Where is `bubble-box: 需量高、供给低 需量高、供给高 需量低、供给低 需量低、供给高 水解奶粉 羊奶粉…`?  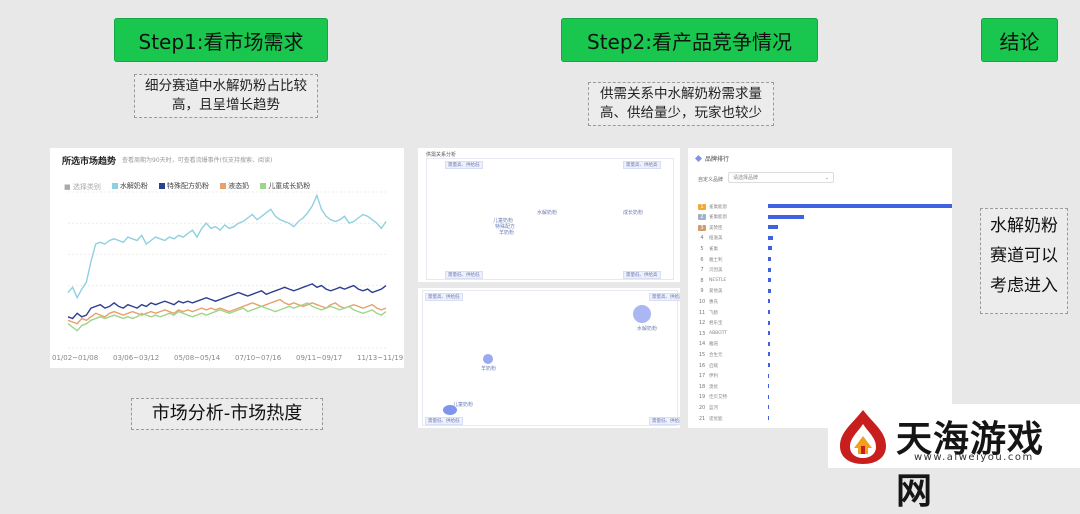
bubble-box: 需量高、供给低 需量高、供给高 需量低、供给低 需量低、供给高 水解奶粉 羊奶粉… is located at coordinates (551, 358).